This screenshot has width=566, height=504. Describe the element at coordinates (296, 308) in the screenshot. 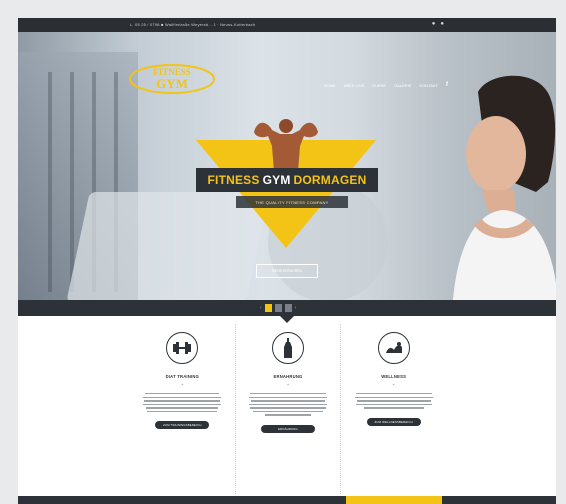

I see `next-arrow-icon: ›` at that location.